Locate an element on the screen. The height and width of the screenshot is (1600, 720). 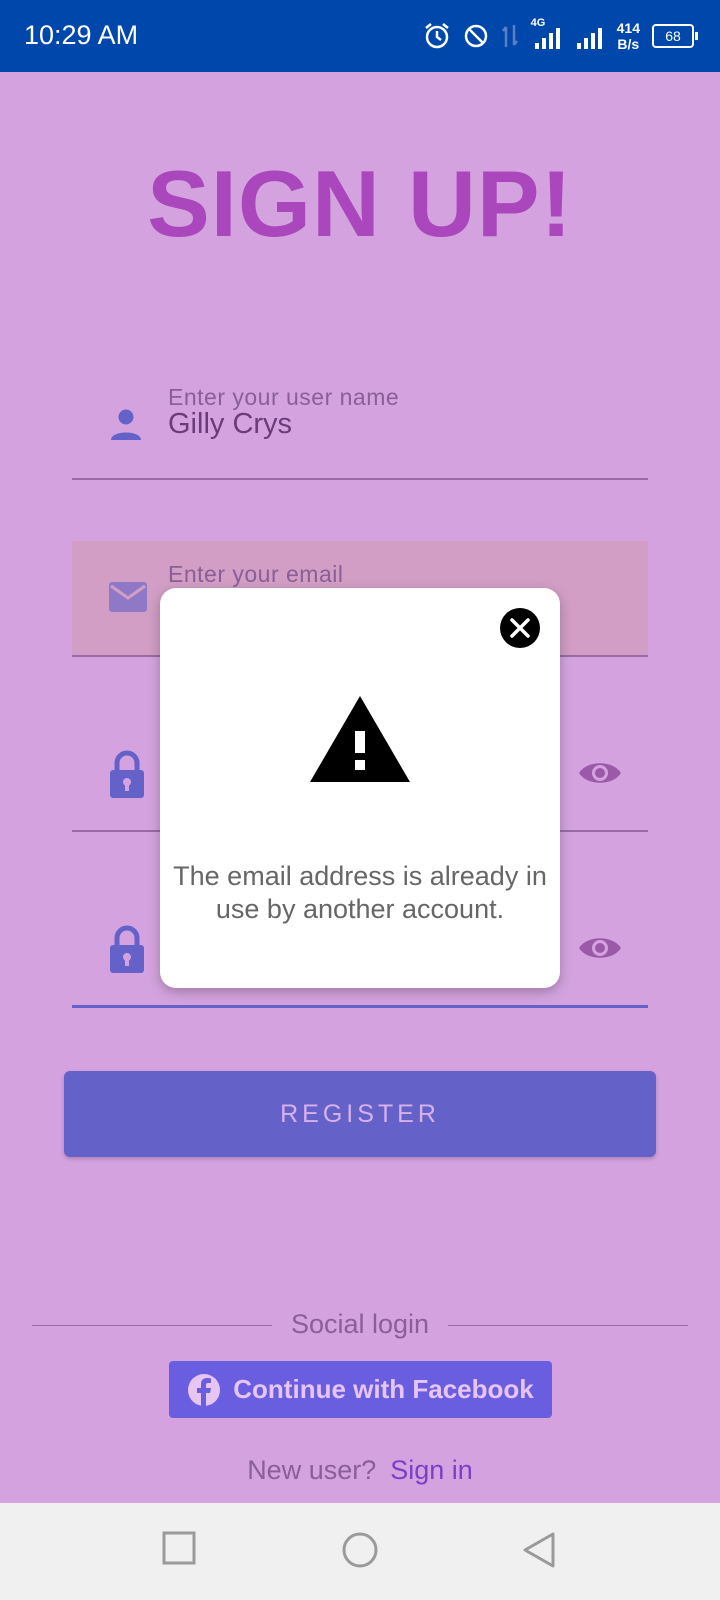
person-icon is located at coordinates (126, 424).